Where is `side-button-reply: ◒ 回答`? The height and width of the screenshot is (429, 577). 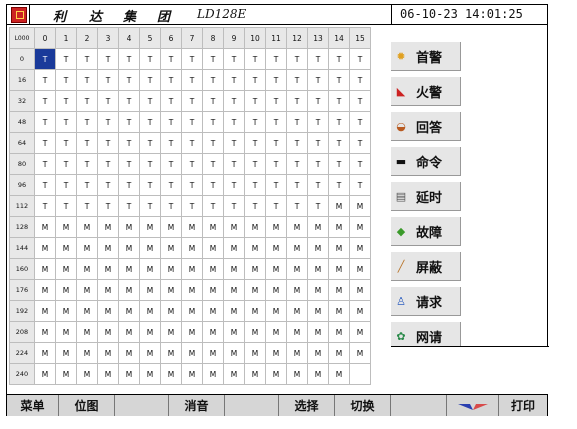
side-button-reply: ◒ 回答 is located at coordinates (426, 126).